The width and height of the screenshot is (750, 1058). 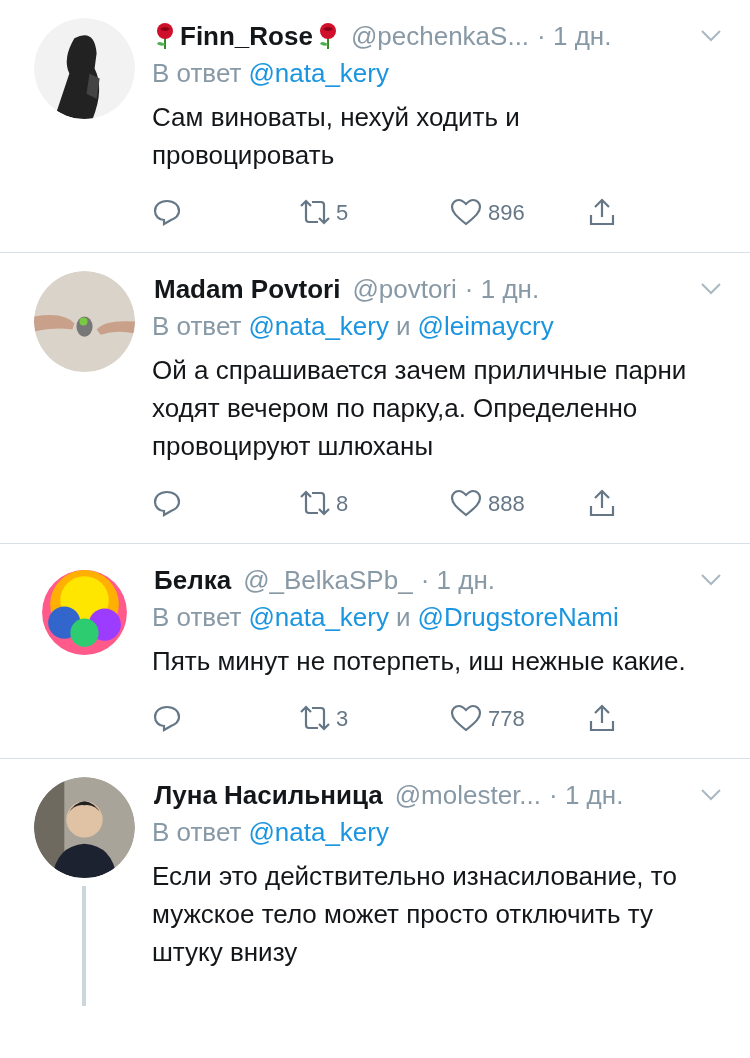 What do you see at coordinates (336, 136) in the screenshot?
I see `tweet-text: Сам виноваты, нехуй ходить и провоцировать` at bounding box center [336, 136].